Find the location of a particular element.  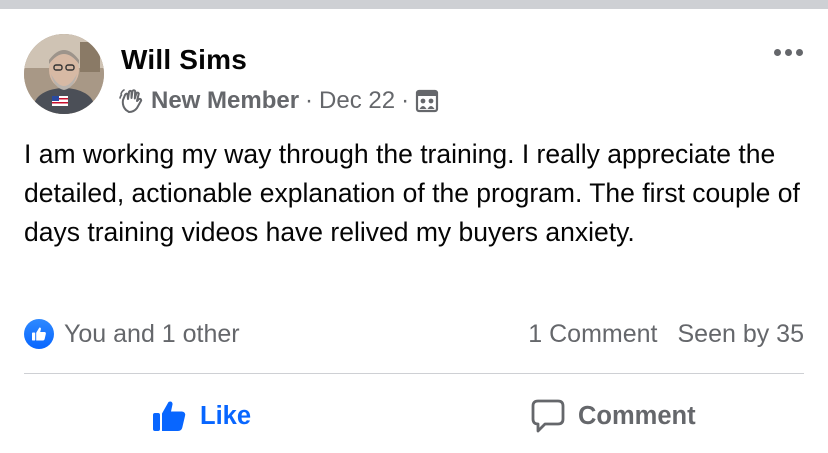

more-options-button is located at coordinates (788, 52).